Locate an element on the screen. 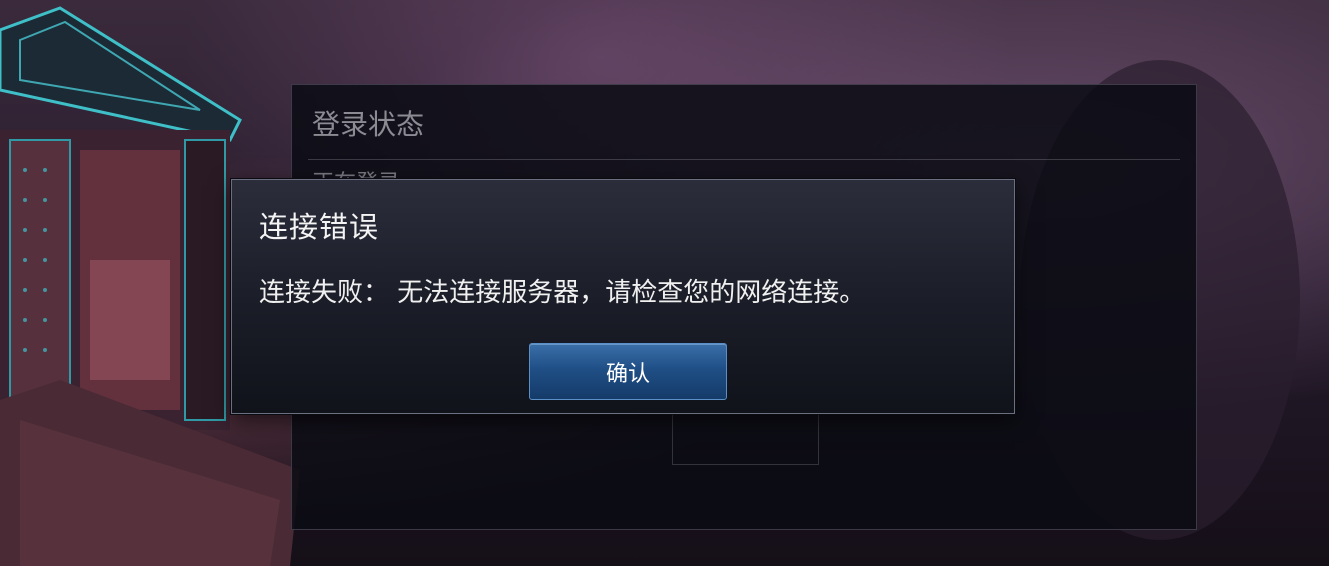 The height and width of the screenshot is (566, 1329). confirm-button: 确认 is located at coordinates (628, 371).